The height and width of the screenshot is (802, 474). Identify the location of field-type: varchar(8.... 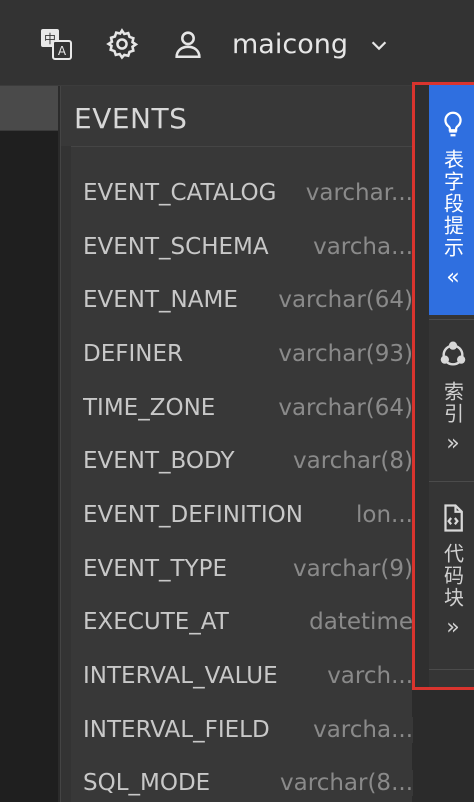
(344, 783).